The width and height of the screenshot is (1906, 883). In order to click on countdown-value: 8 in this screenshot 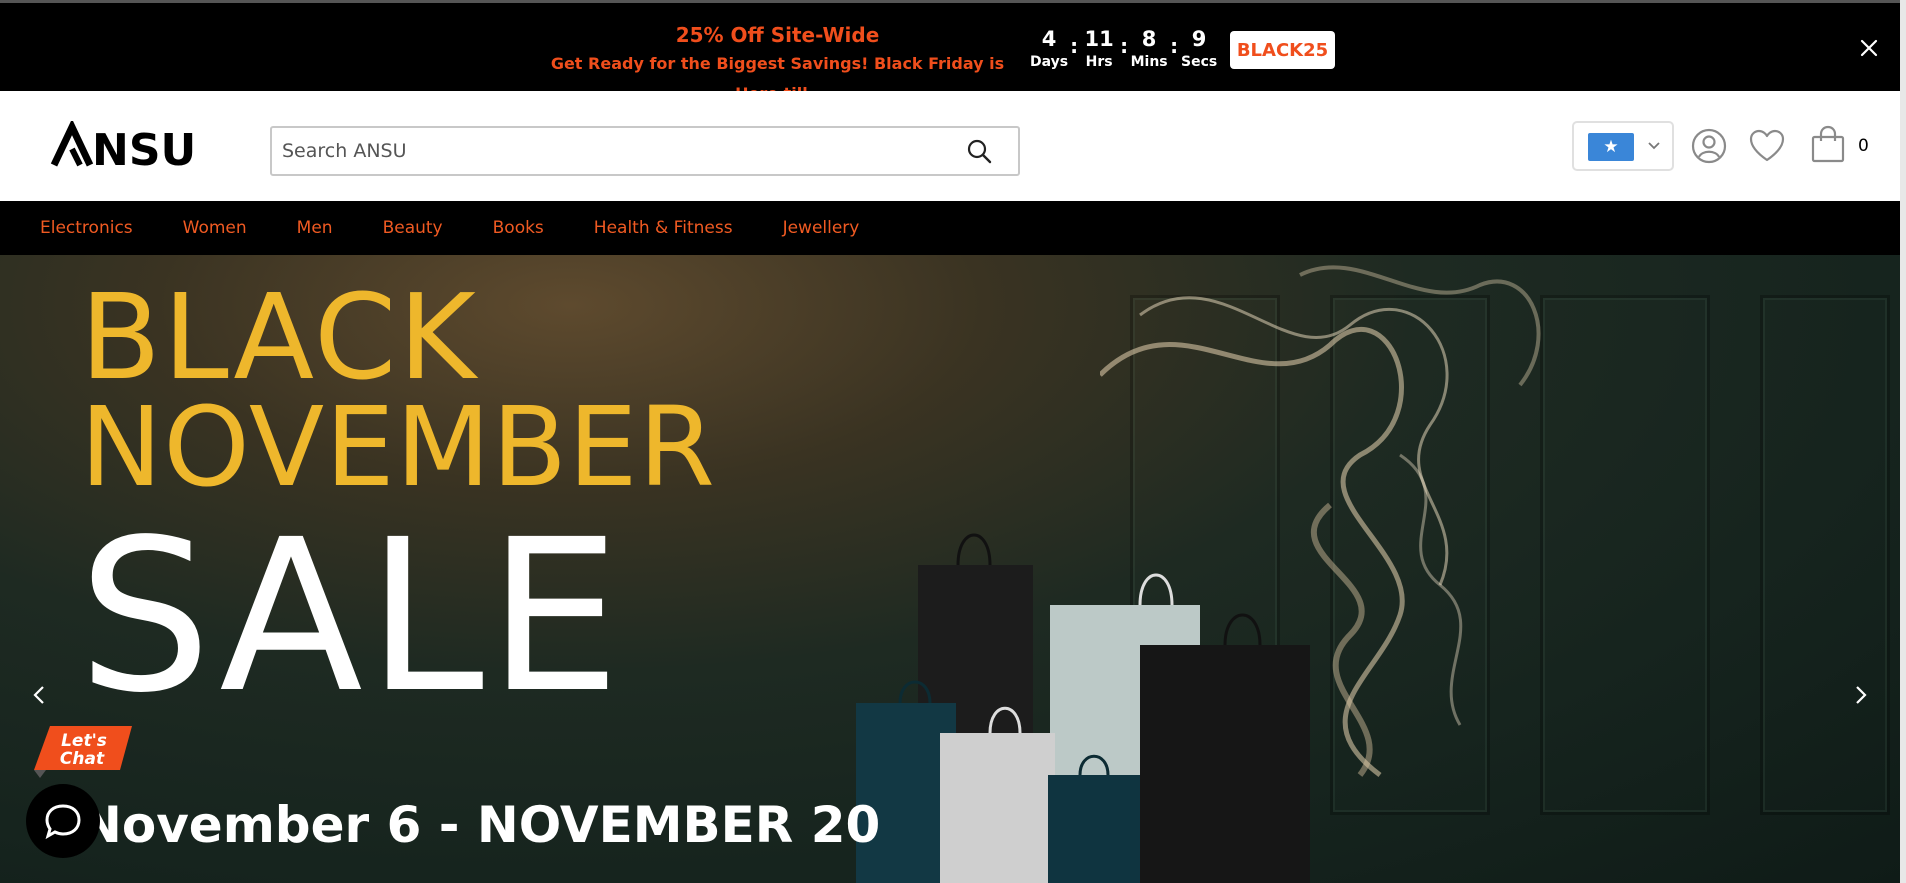, I will do `click(1149, 39)`.